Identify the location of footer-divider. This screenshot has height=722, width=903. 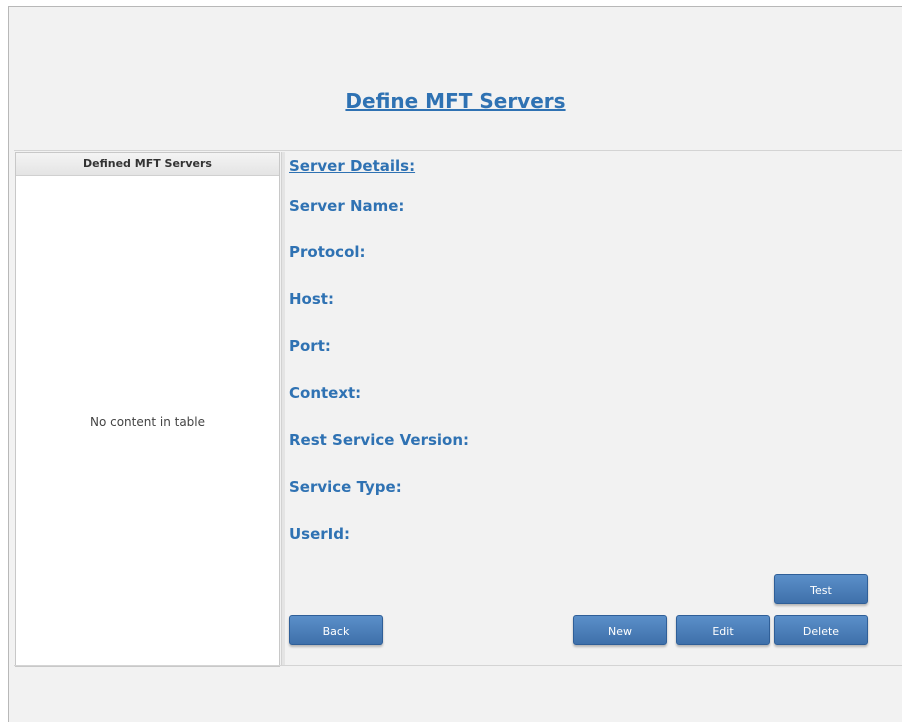
(458, 665).